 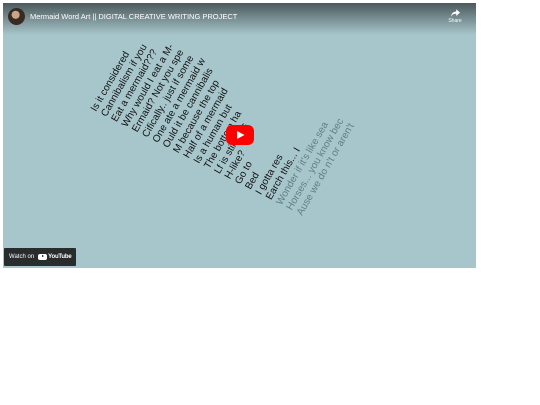 I want to click on poem-line: Ould it be cannibalis, so click(x=188, y=108).